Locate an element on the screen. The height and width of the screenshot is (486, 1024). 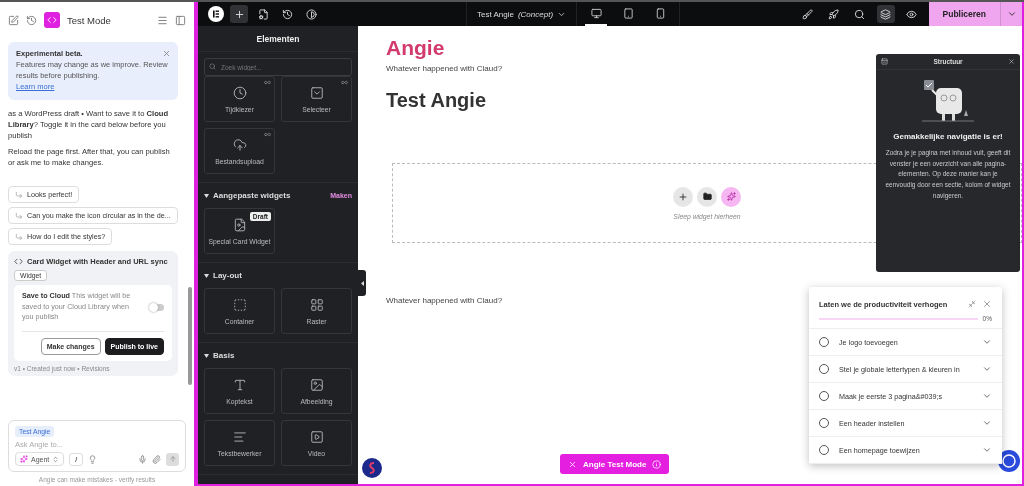
updown-icon is located at coordinates (56, 459).